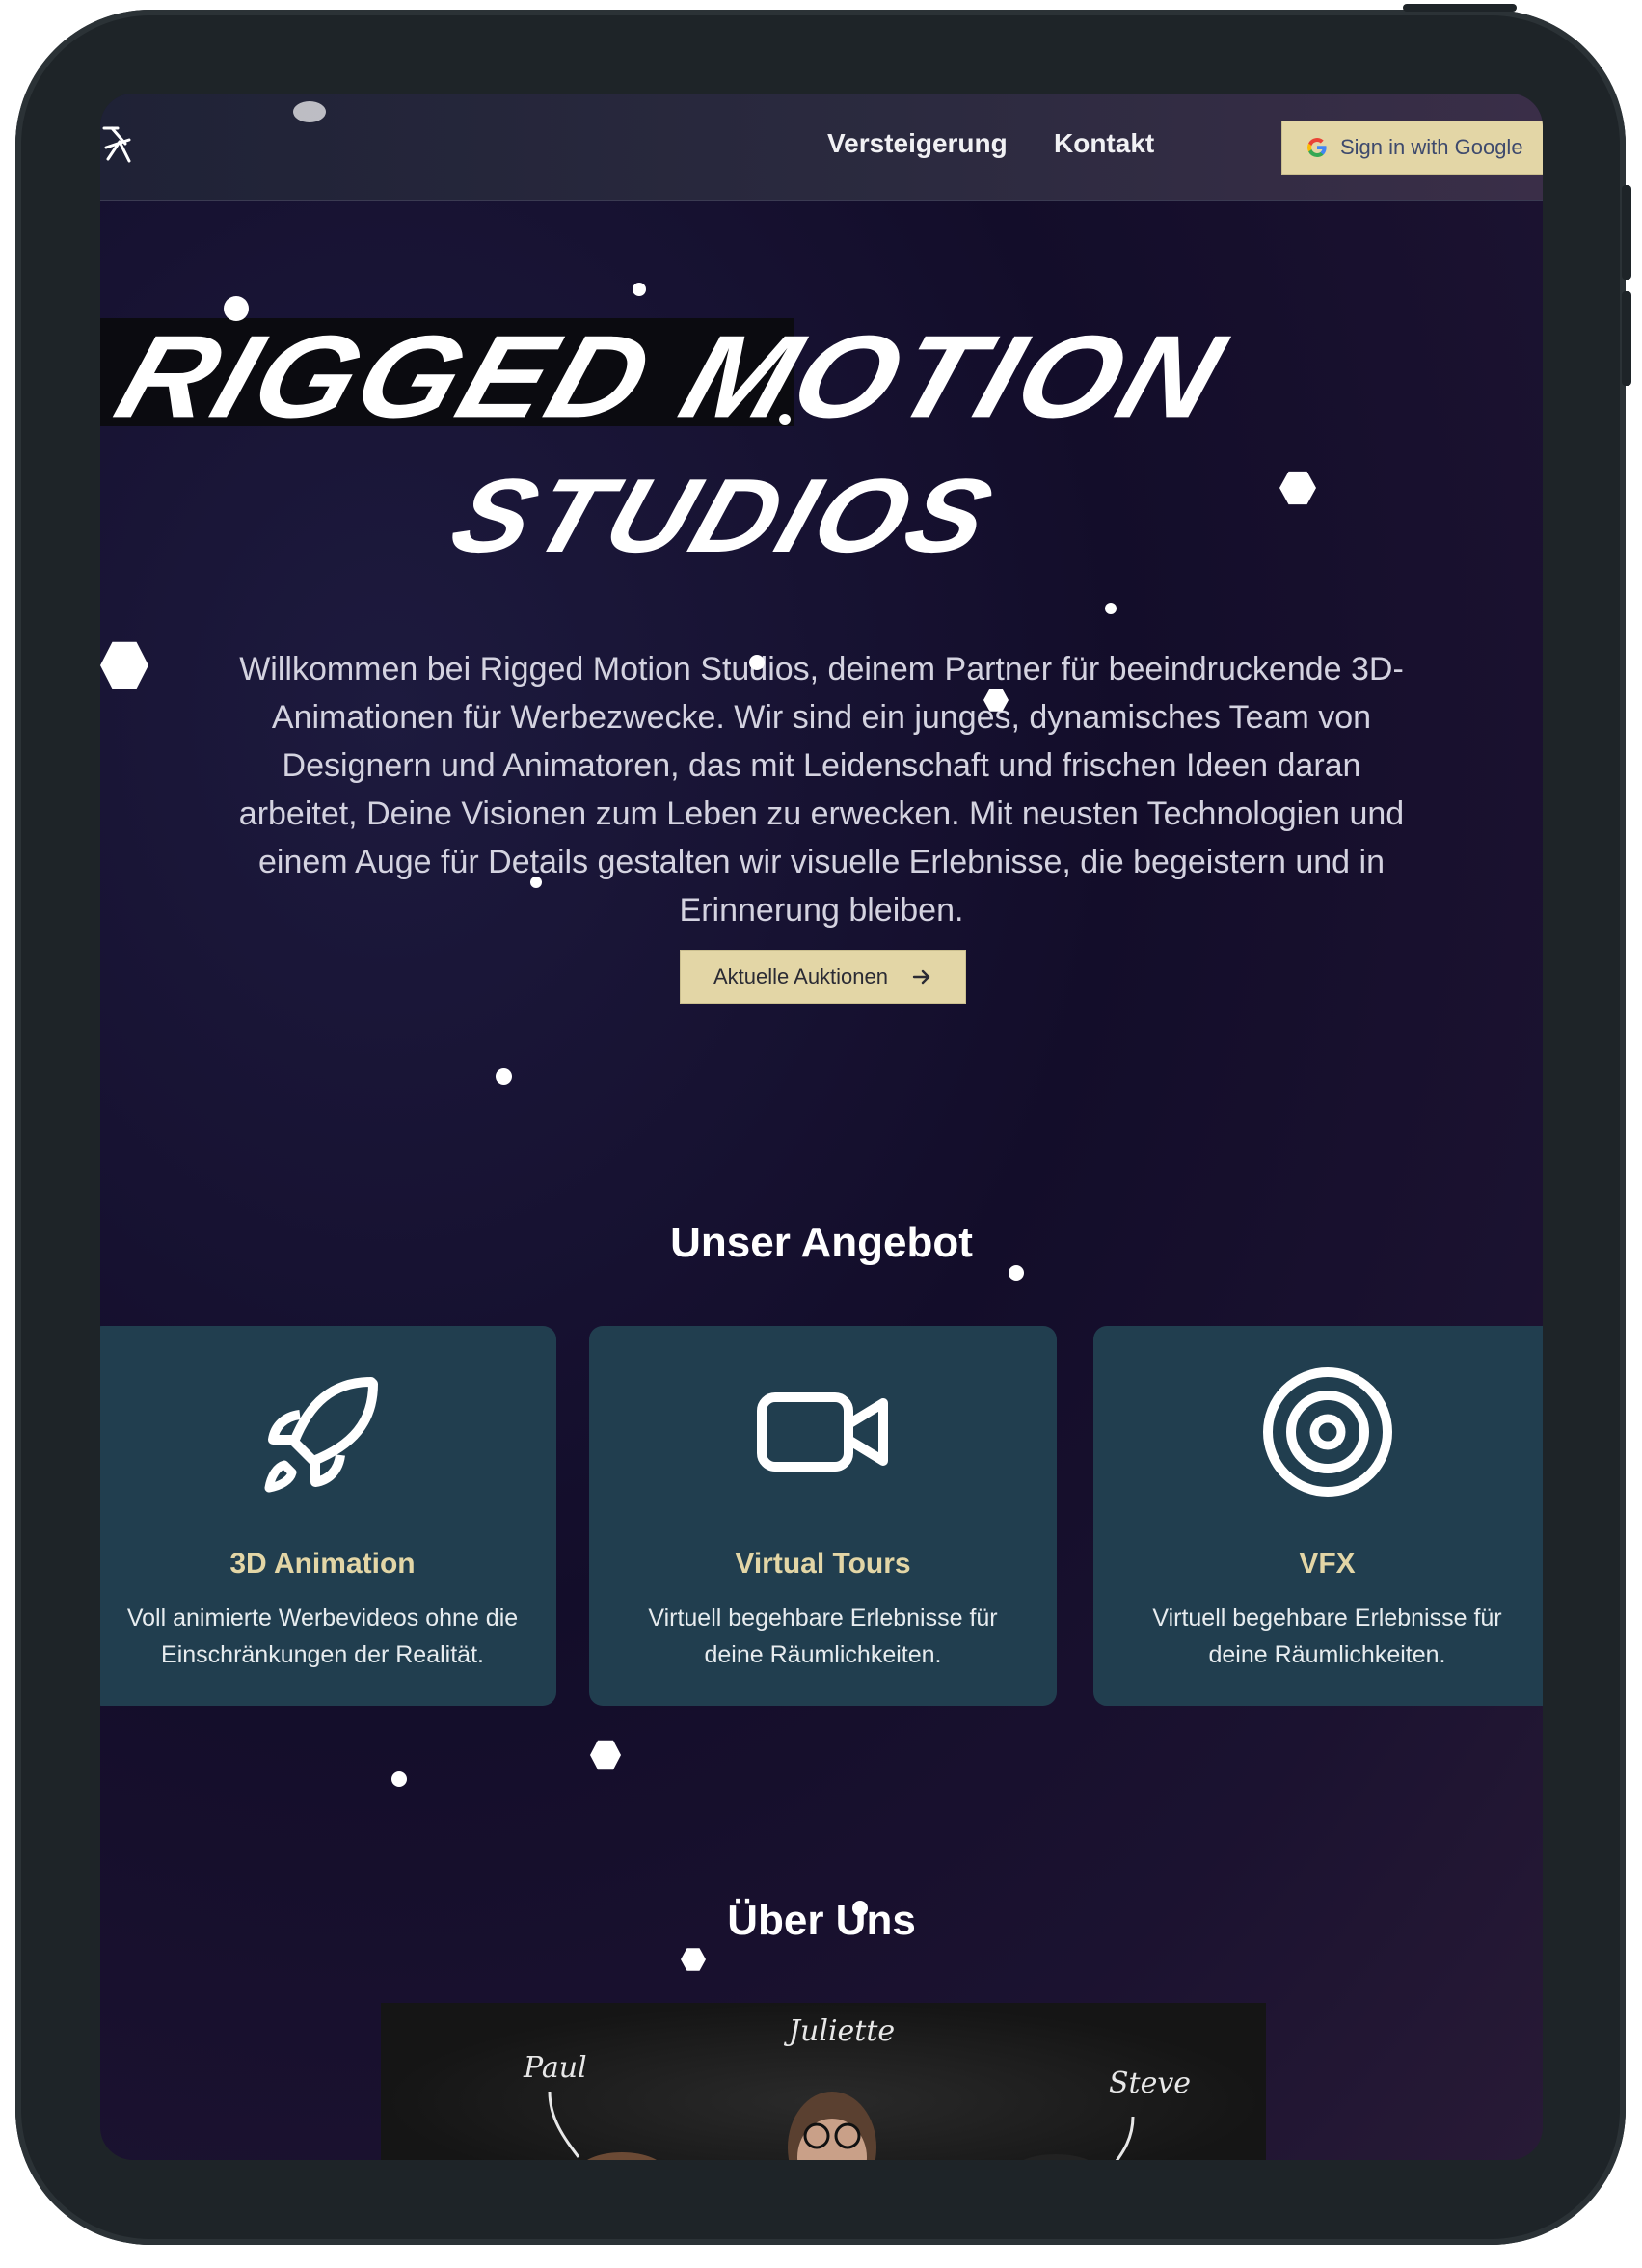 The image size is (1642, 2268). I want to click on cta-label: Aktuelle Auktionen, so click(801, 976).